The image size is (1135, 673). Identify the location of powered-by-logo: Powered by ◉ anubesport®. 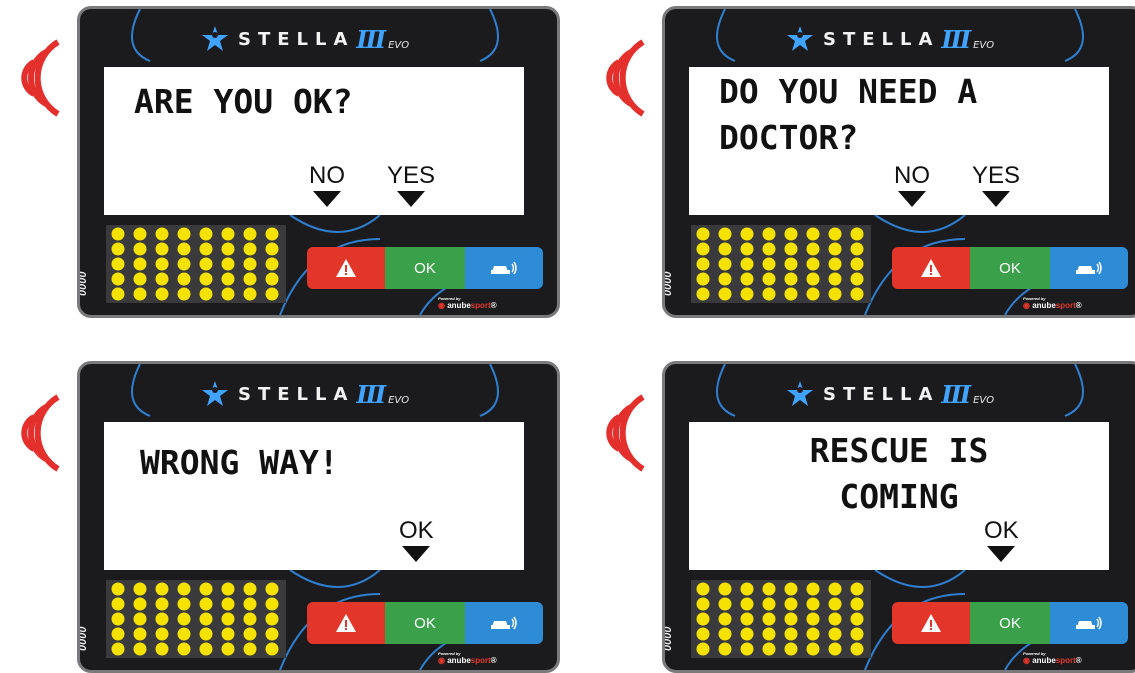
(467, 658).